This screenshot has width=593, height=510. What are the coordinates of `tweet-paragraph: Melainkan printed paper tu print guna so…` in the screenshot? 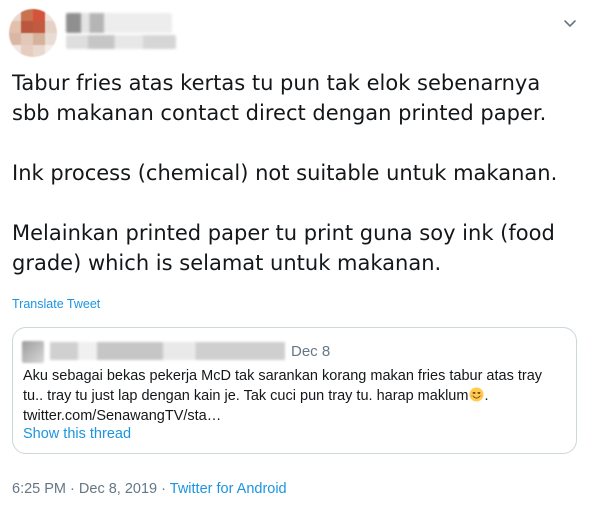 It's located at (283, 248).